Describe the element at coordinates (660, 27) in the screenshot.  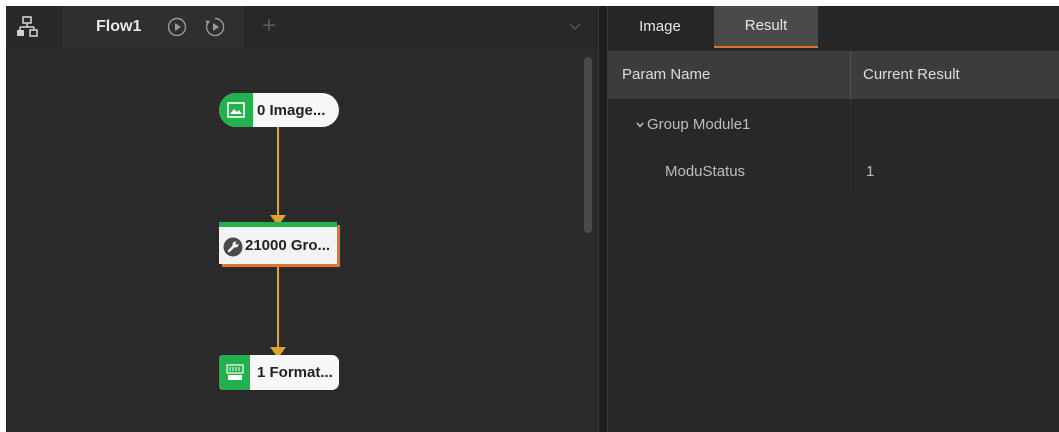
I see `tab-image: Image` at that location.